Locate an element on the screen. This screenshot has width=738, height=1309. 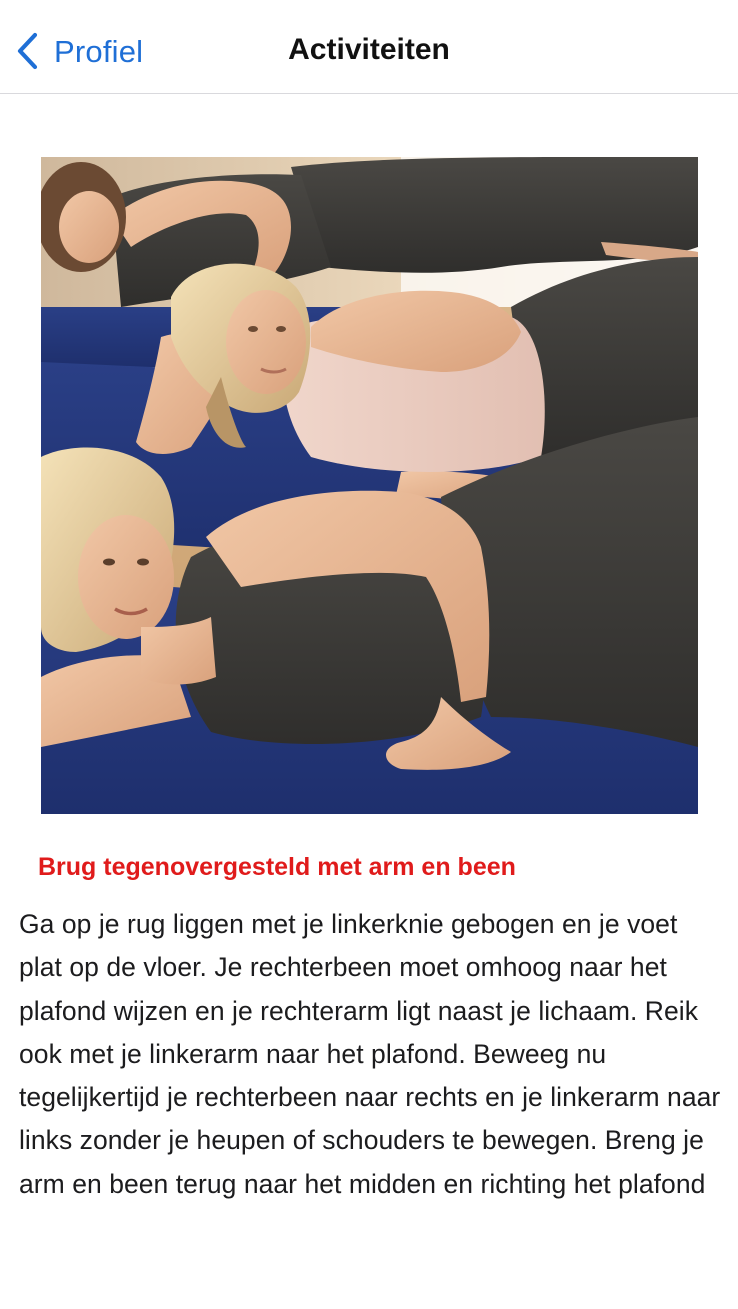
page-title: Activiteiten is located at coordinates (369, 49).